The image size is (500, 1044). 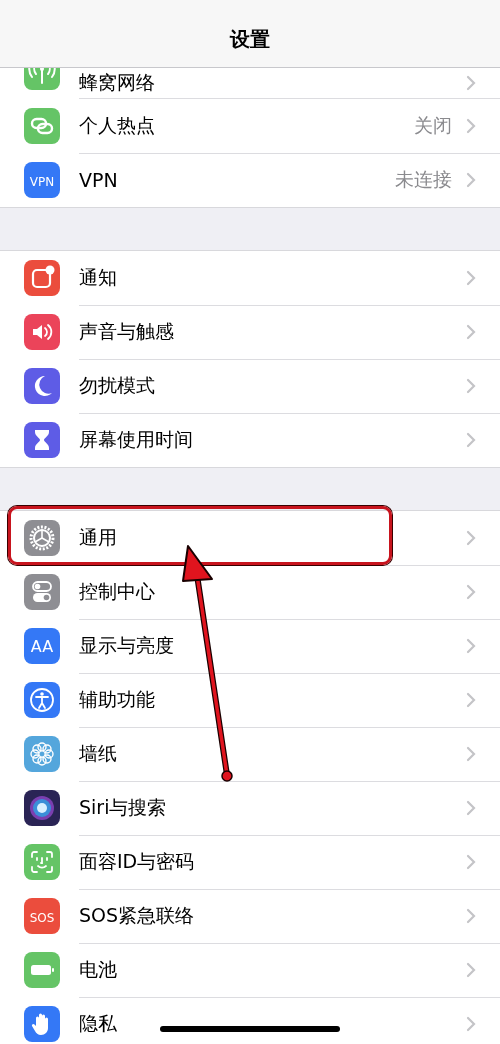 I want to click on setting-label: 墙纸, so click(x=98, y=753).